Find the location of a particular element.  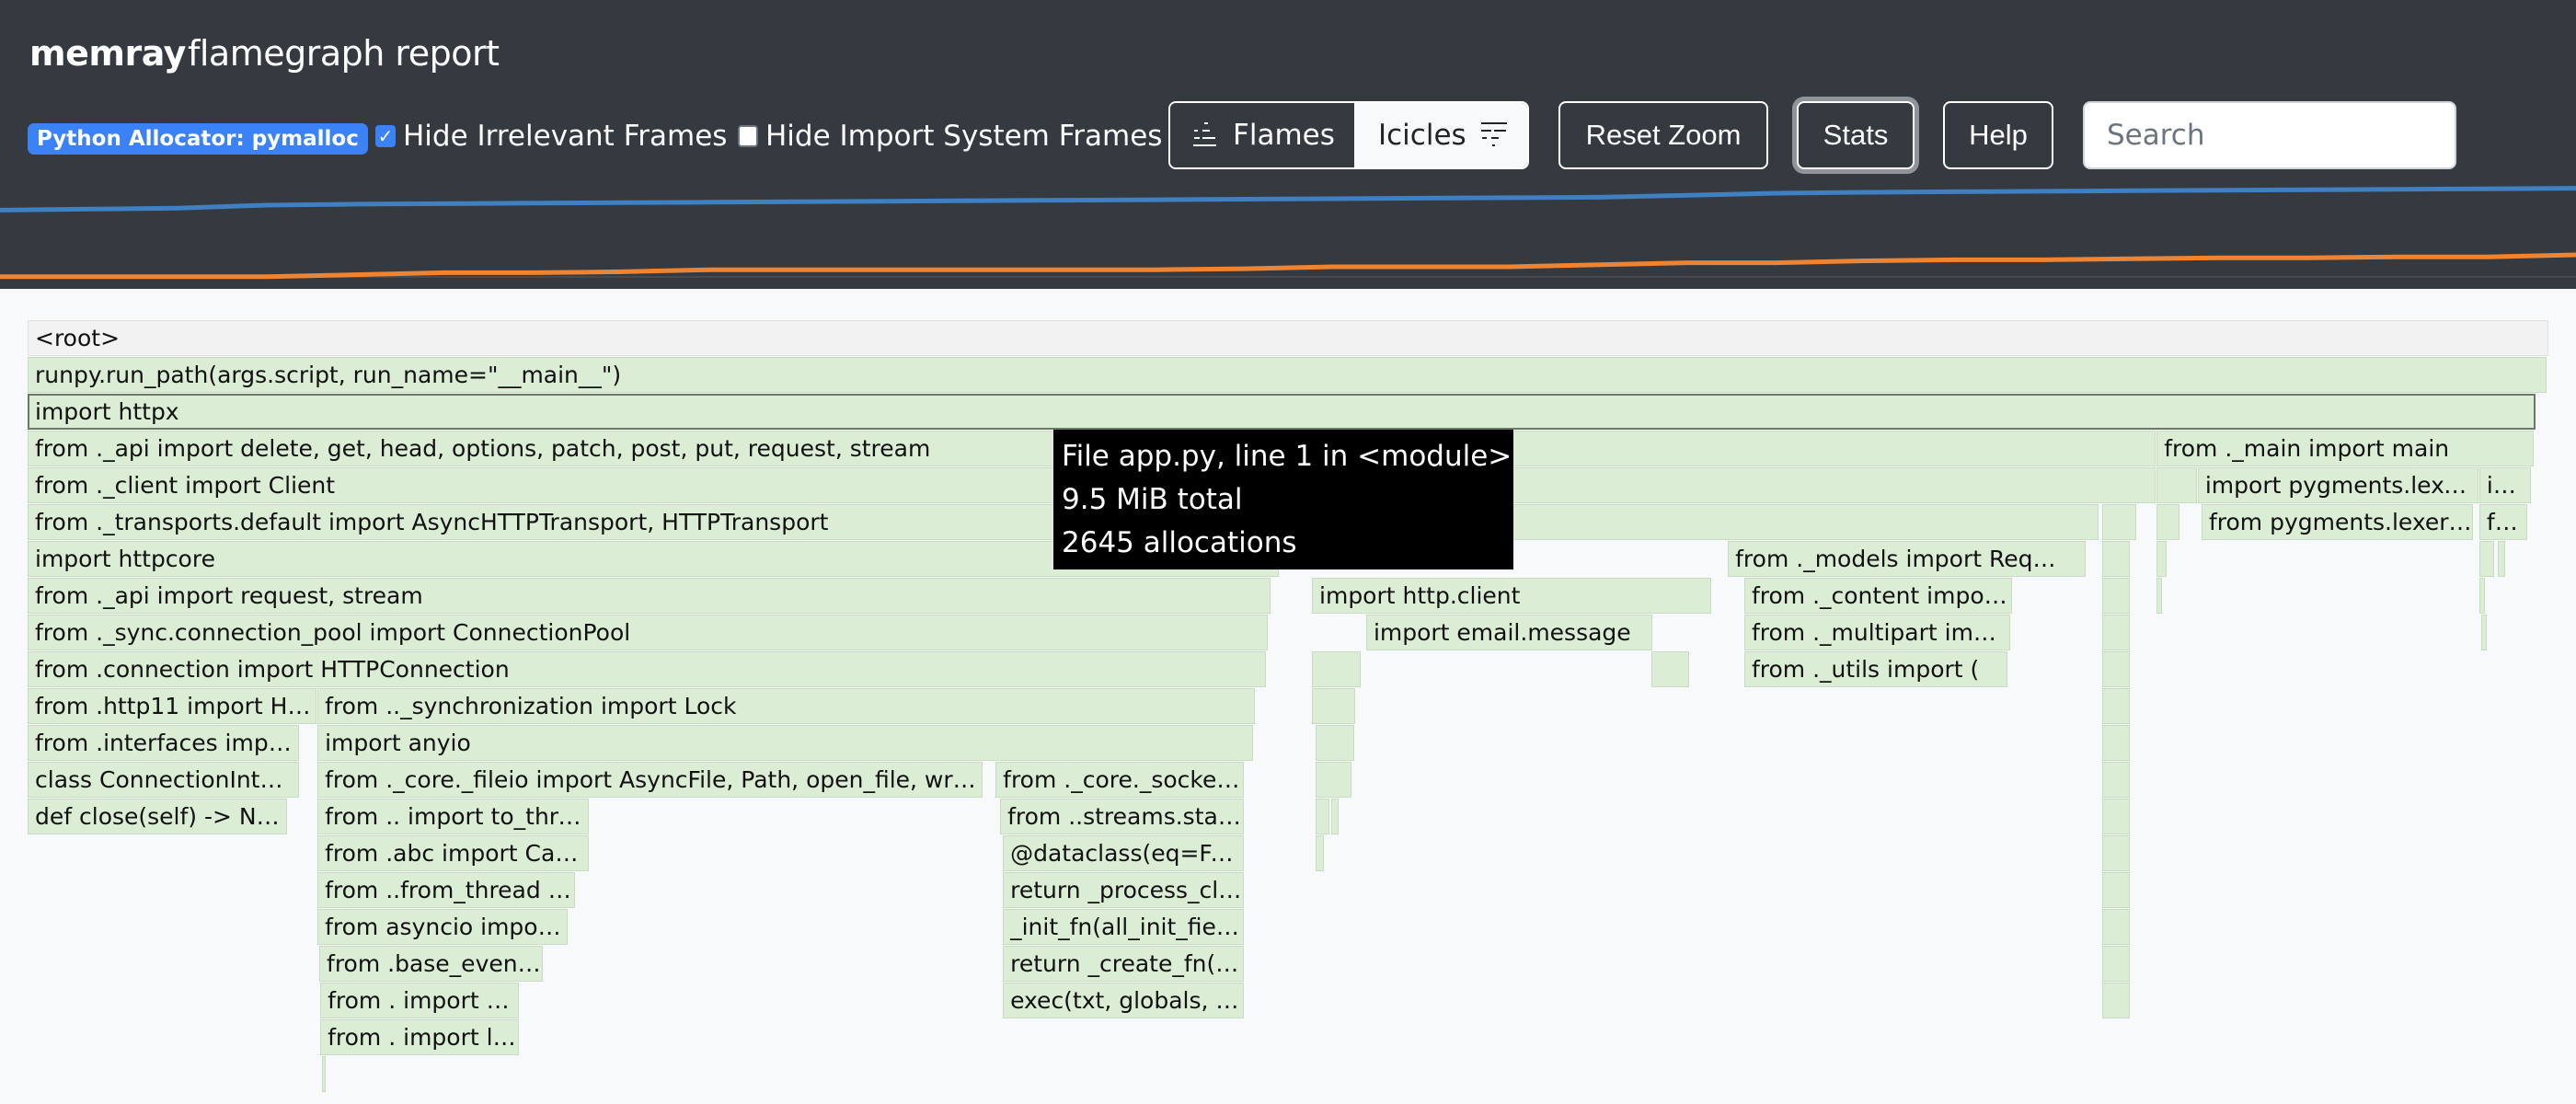

flame-frame: from . import locks is located at coordinates (420, 1037).